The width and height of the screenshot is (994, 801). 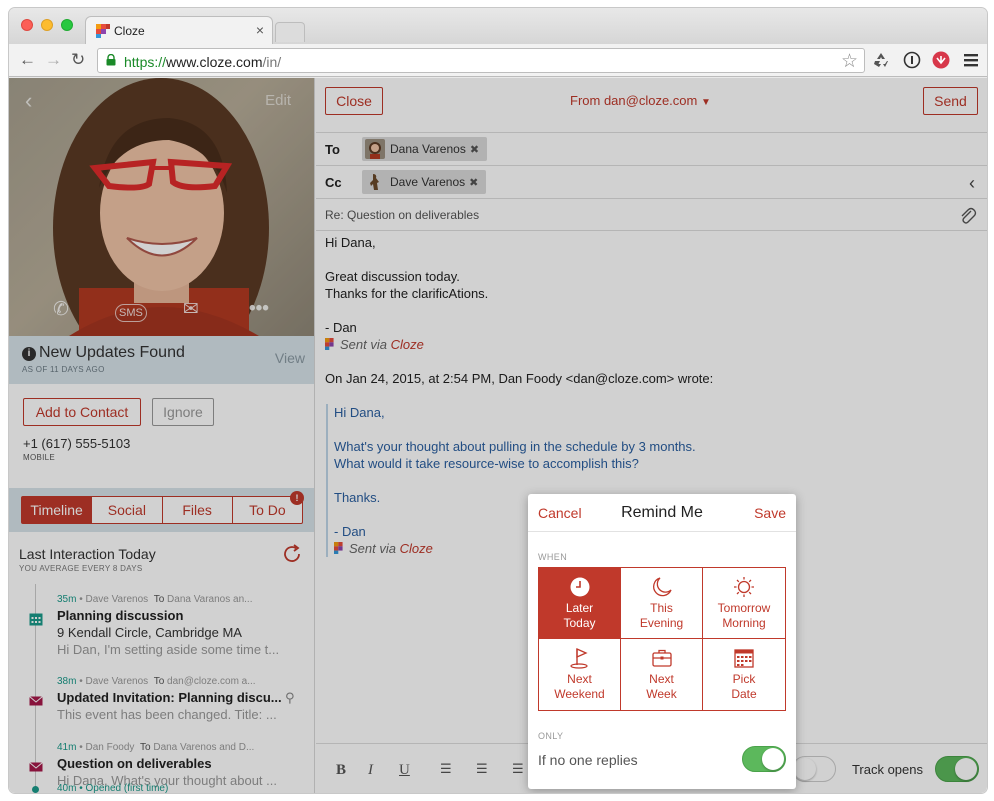 What do you see at coordinates (78, 60) in the screenshot?
I see `reload-icon: ↻` at bounding box center [78, 60].